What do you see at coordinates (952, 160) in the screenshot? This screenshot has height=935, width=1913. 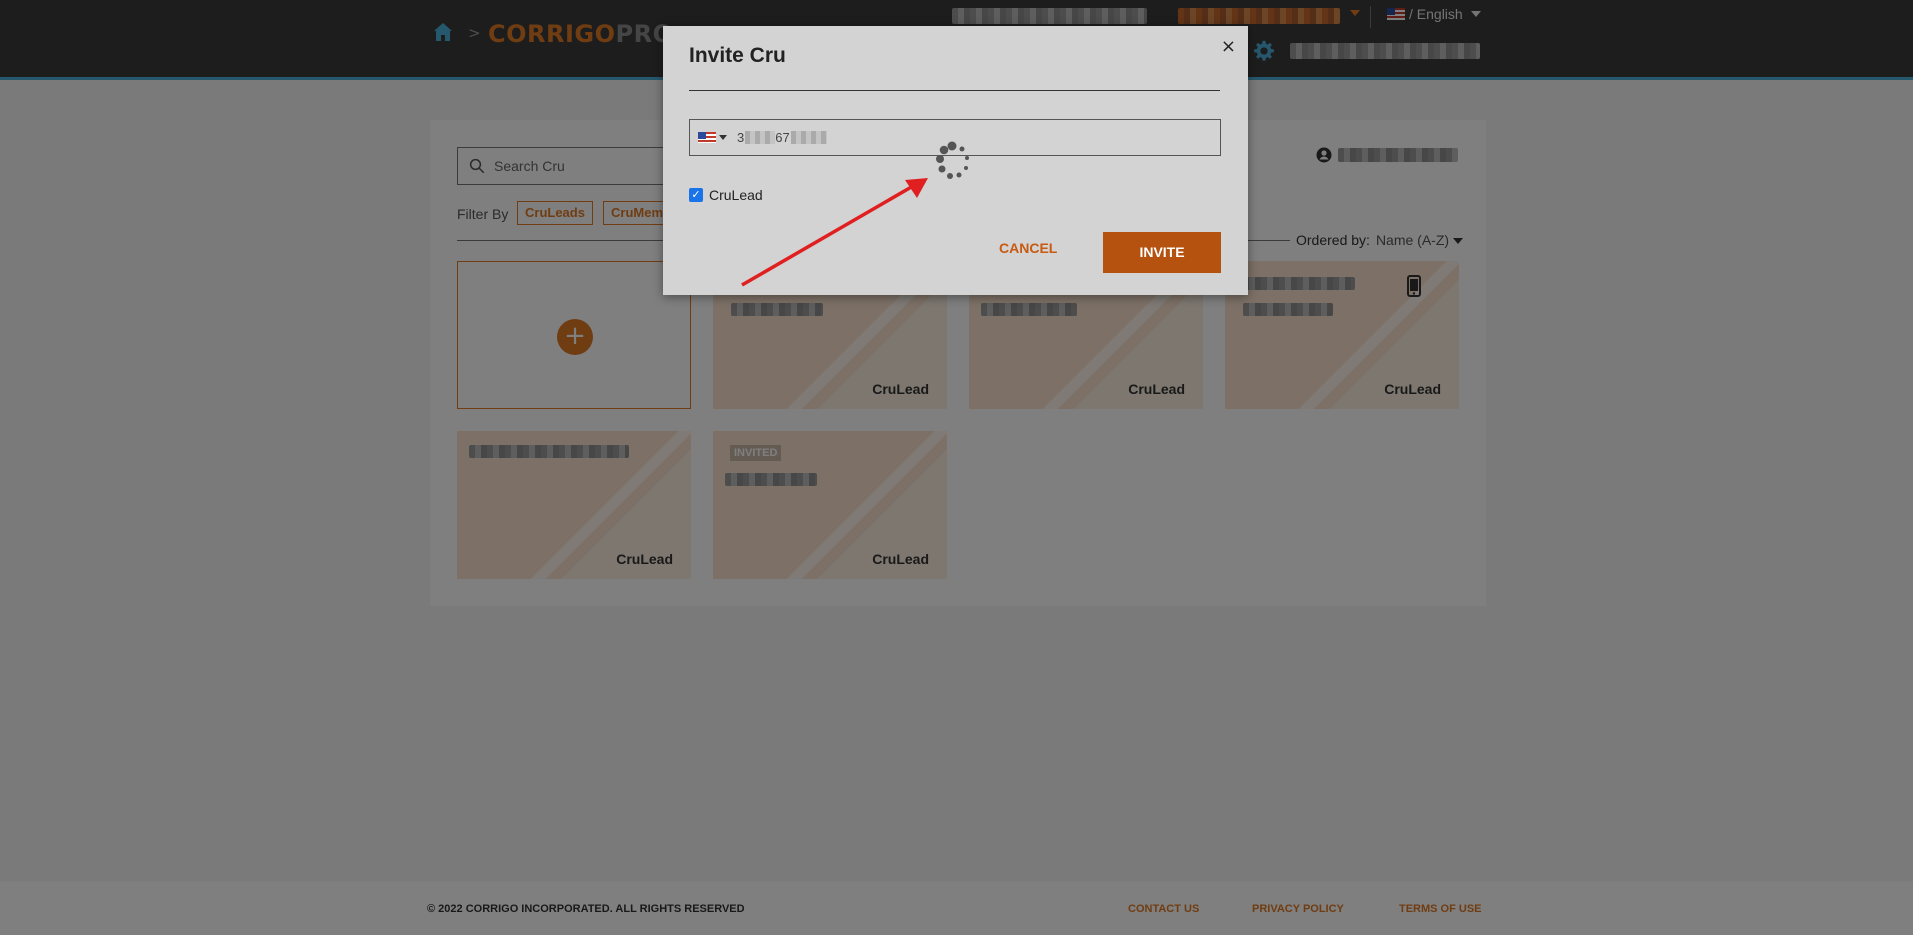 I see `loading-spinner-icon` at bounding box center [952, 160].